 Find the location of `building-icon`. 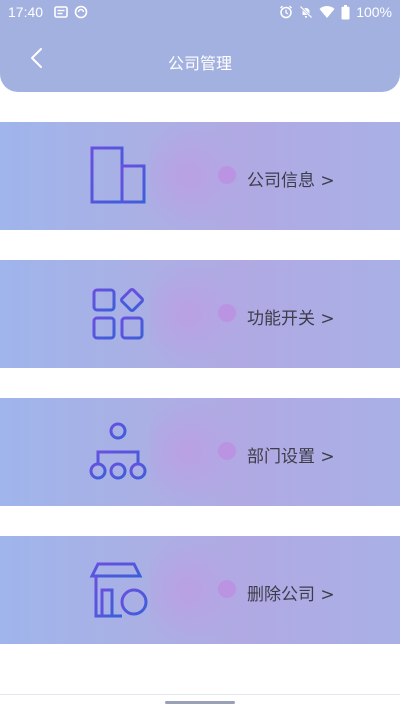

building-icon is located at coordinates (118, 175).